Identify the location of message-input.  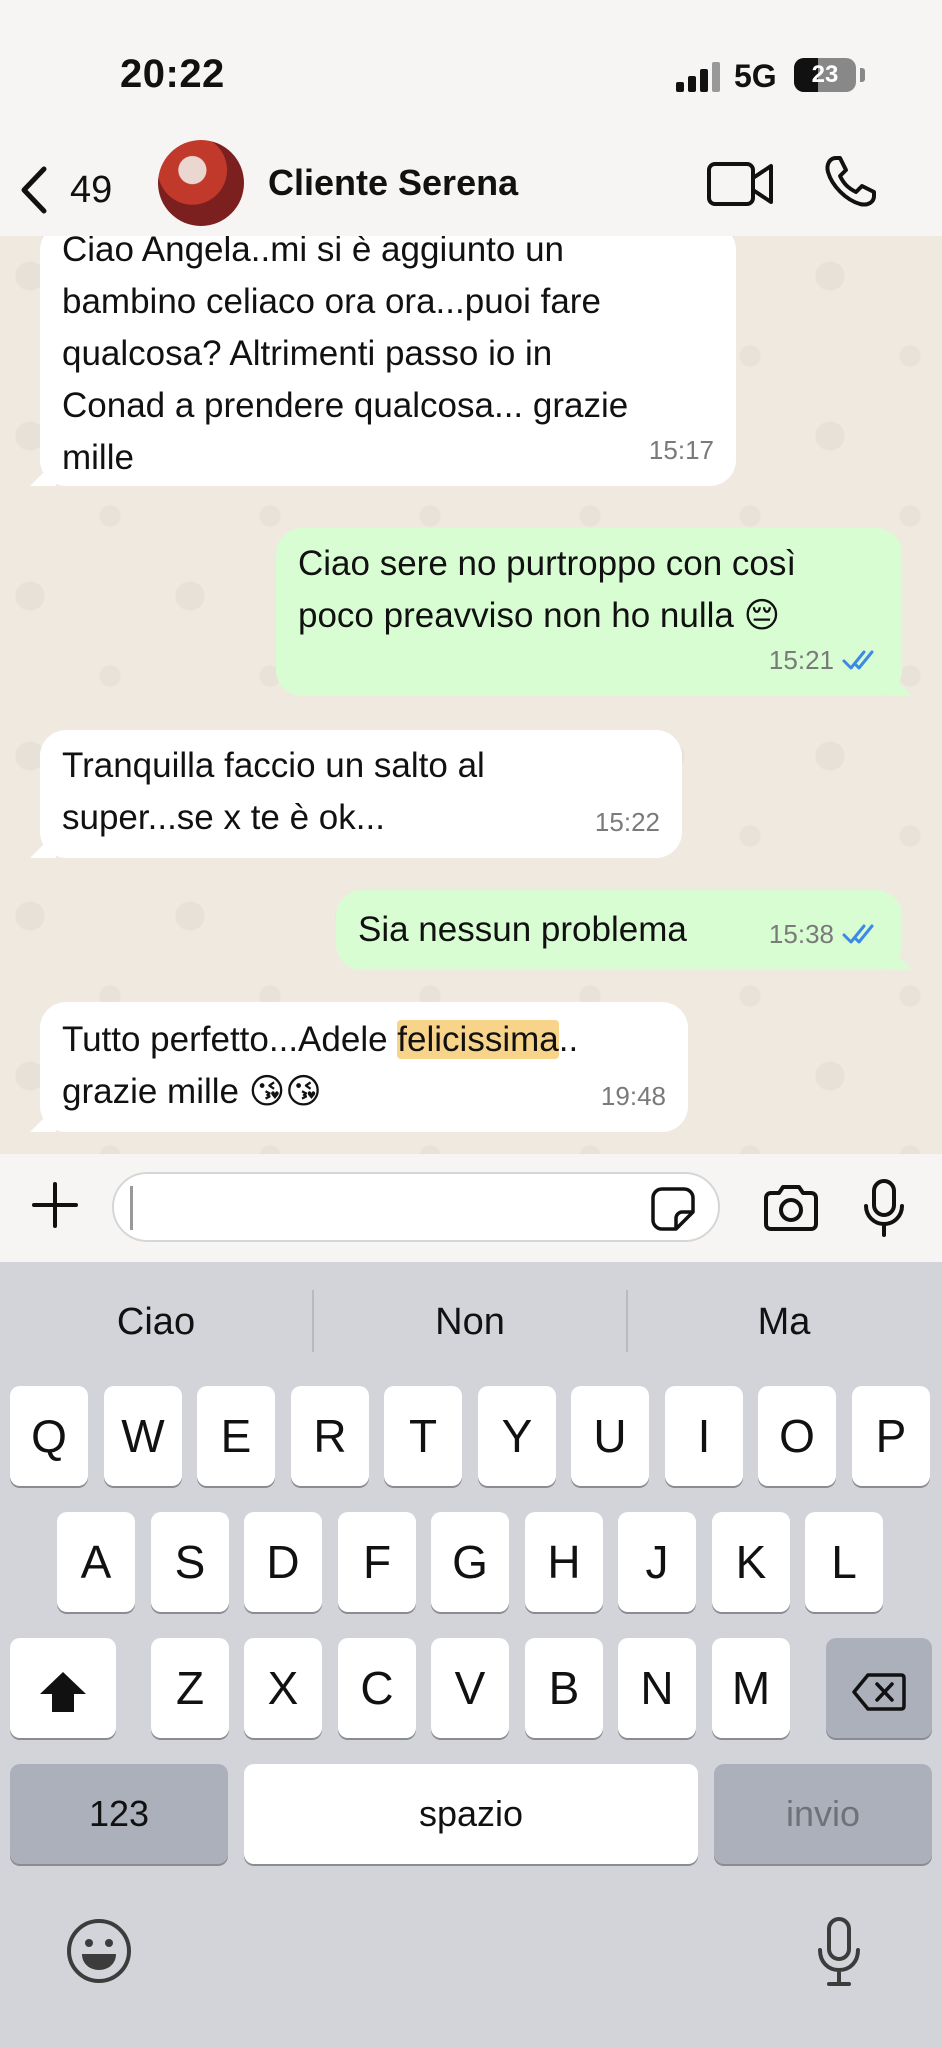
(416, 1207).